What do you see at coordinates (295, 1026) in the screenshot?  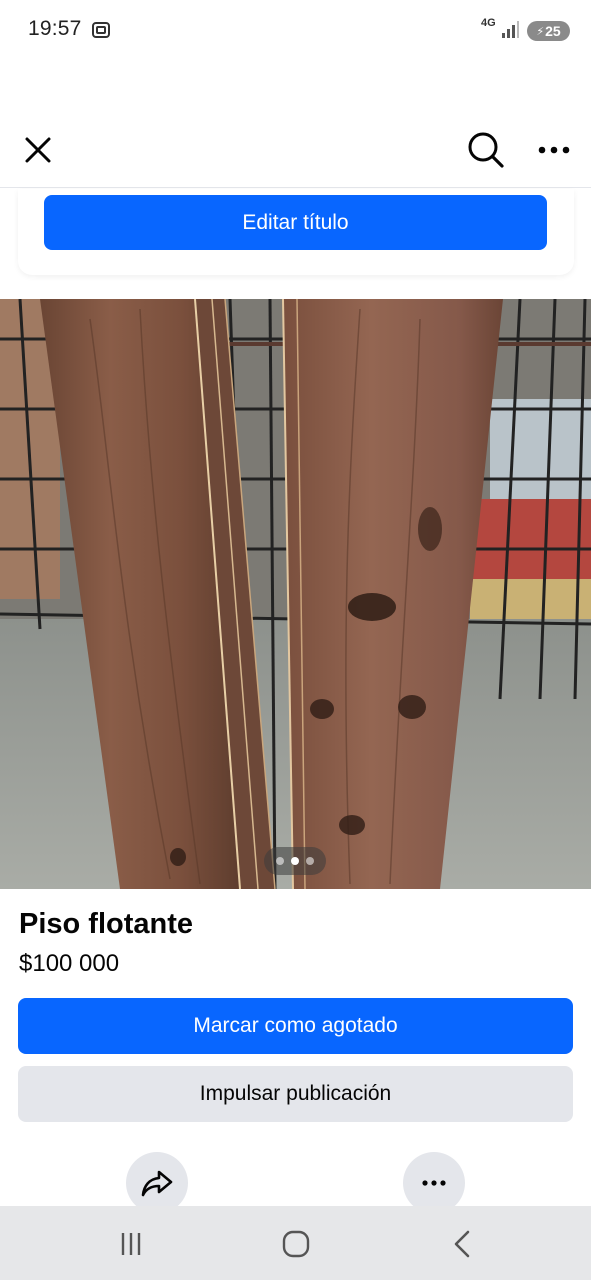 I see `mark-as-sold-button: Marcar como agotado` at bounding box center [295, 1026].